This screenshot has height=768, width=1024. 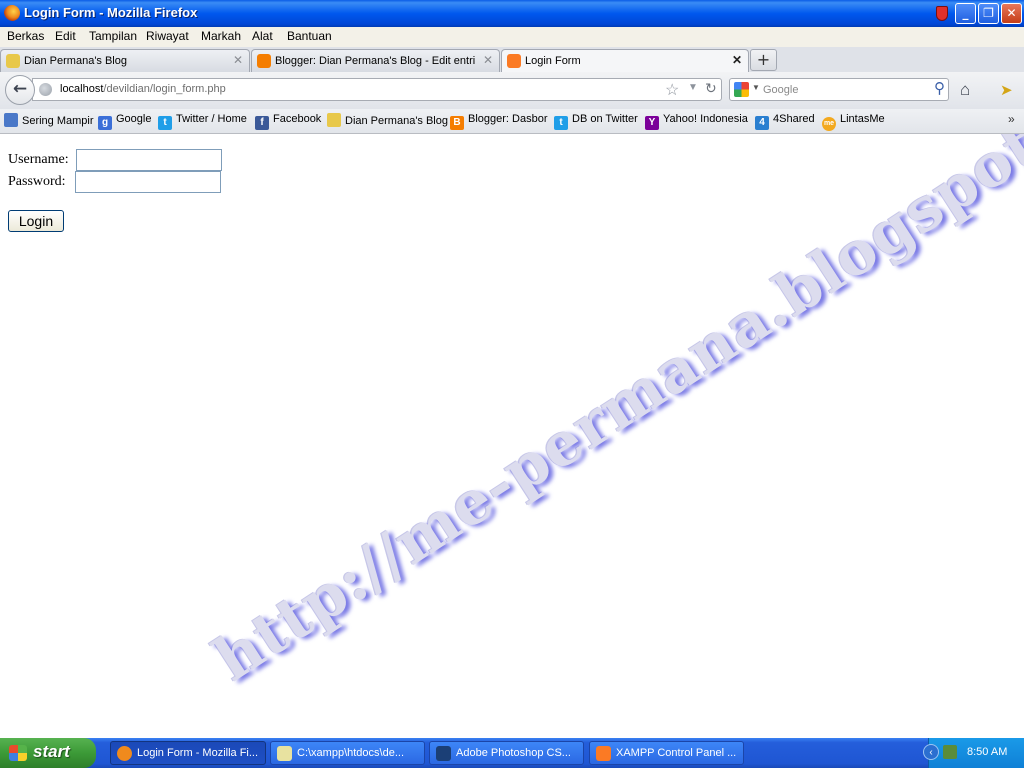 I want to click on system-tray: ‹ 8:50 AM, so click(x=973, y=753).